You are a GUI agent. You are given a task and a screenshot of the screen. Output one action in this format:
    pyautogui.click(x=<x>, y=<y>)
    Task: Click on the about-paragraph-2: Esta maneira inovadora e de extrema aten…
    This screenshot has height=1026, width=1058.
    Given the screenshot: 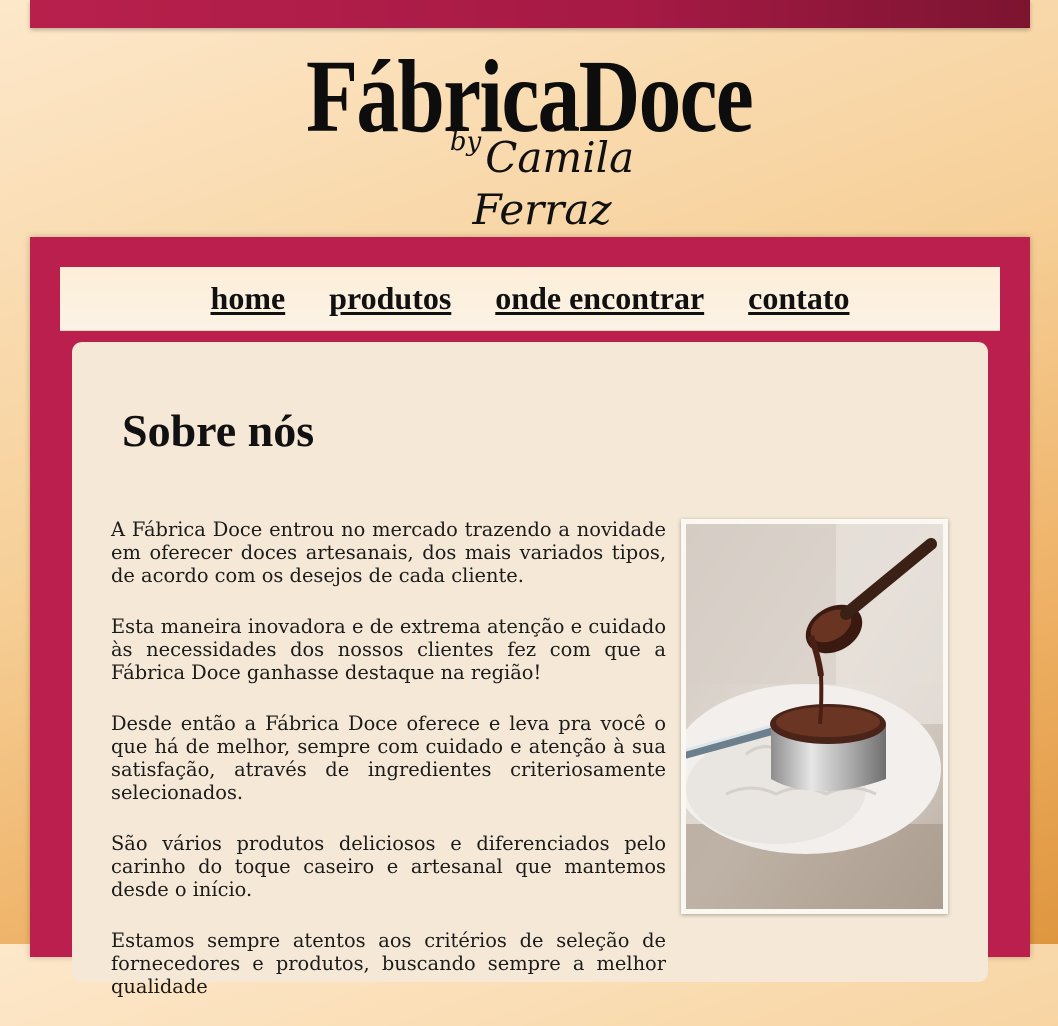 What is the action you would take?
    pyautogui.click(x=388, y=649)
    